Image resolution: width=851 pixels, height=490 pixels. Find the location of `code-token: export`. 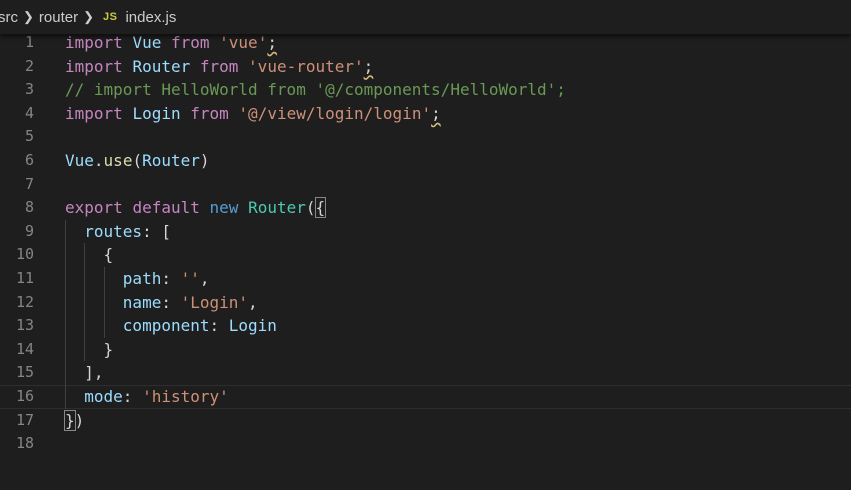

code-token: export is located at coordinates (94, 208).